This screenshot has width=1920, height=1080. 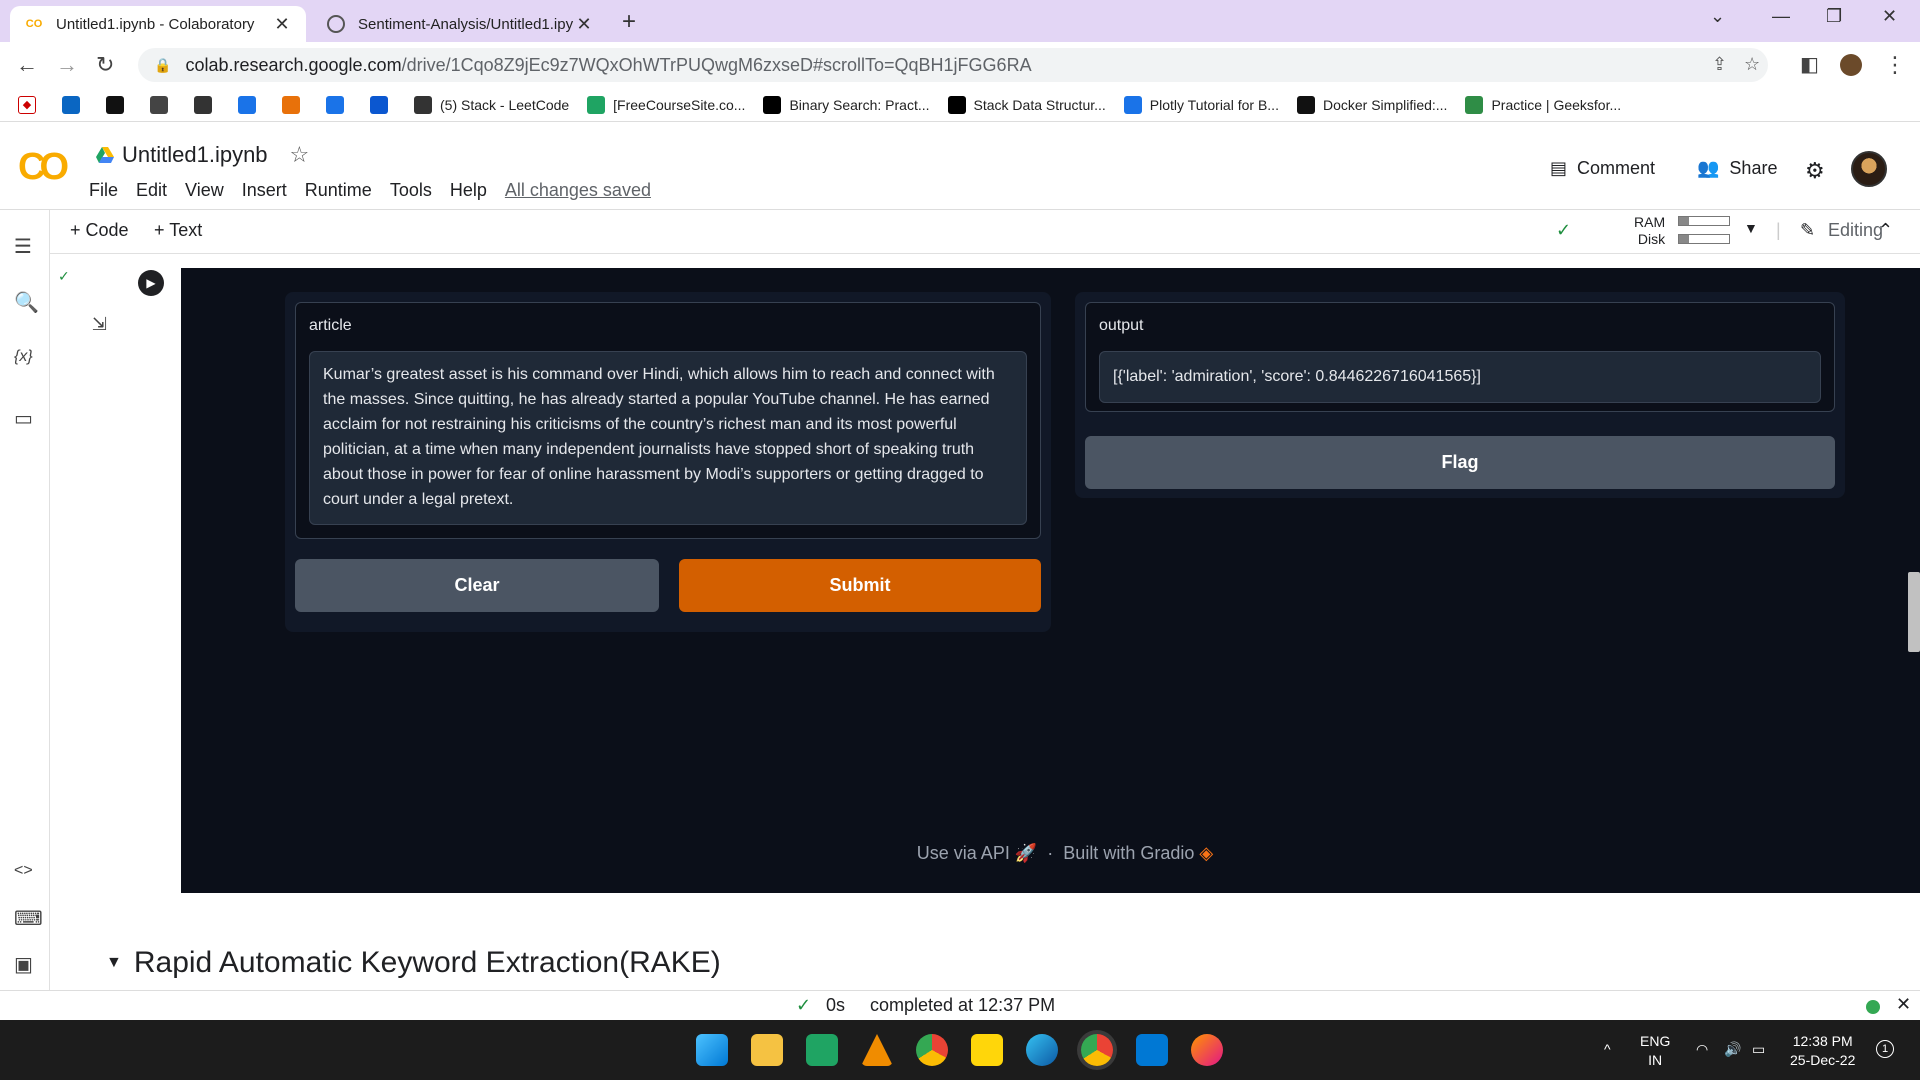 What do you see at coordinates (1737, 168) in the screenshot?
I see `share-button: 👥 Share` at bounding box center [1737, 168].